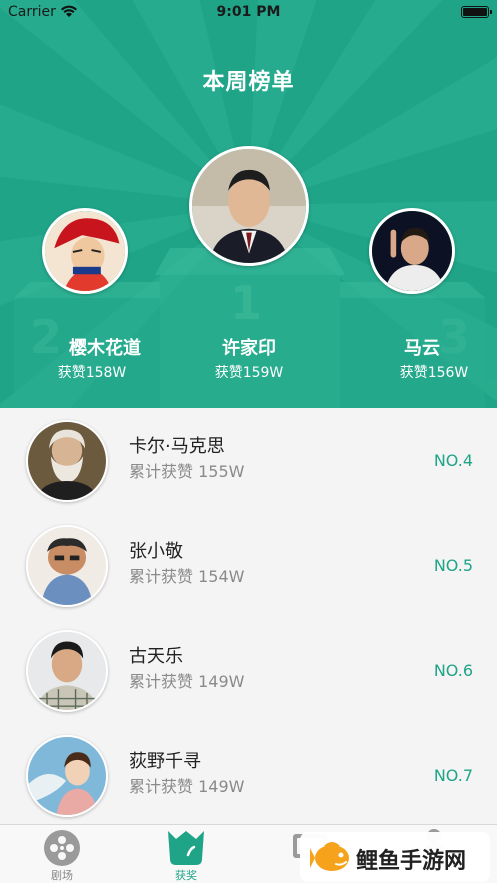 The width and height of the screenshot is (497, 883). Describe the element at coordinates (177, 446) in the screenshot. I see `list-item-name: 卡尔·马克思` at that location.